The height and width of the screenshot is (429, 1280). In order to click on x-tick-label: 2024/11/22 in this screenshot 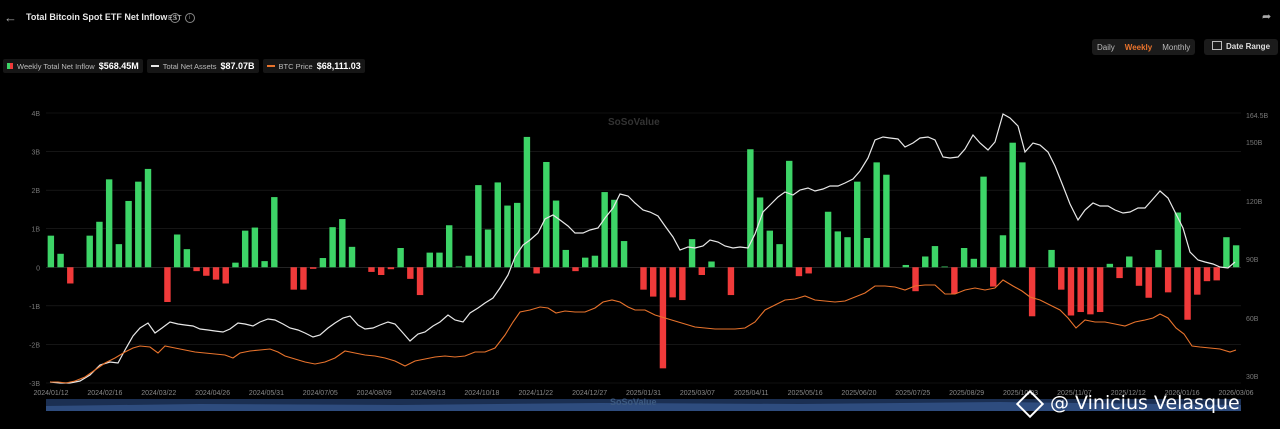, I will do `click(536, 393)`.